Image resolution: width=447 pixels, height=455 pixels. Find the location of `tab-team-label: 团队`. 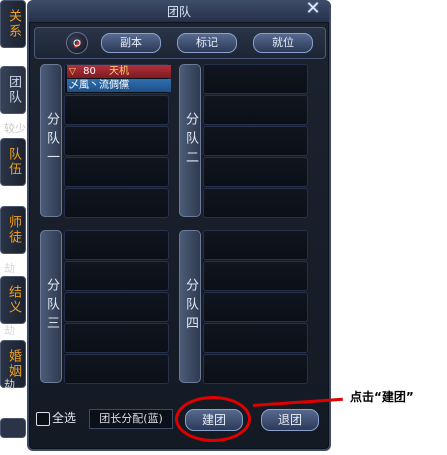

tab-team-label: 团队 is located at coordinates (13, 90).